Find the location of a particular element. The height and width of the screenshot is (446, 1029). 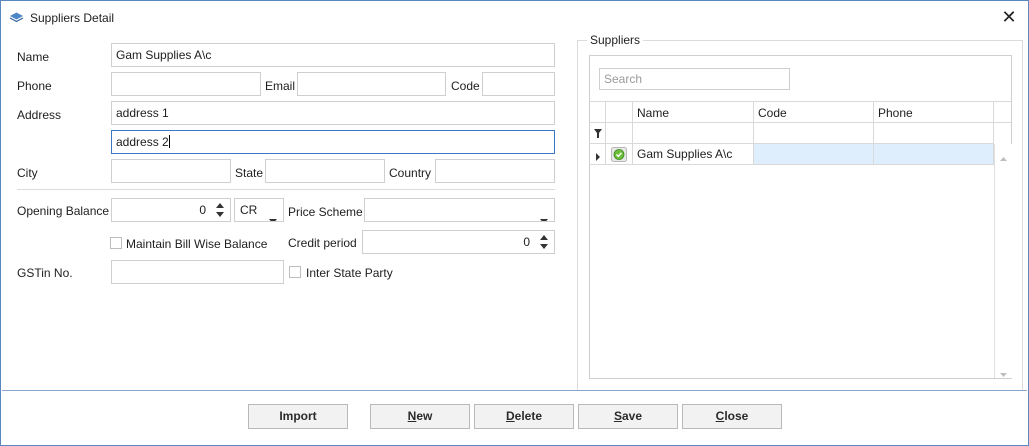

maintain-bill-wise-checkbox is located at coordinates (116, 243).